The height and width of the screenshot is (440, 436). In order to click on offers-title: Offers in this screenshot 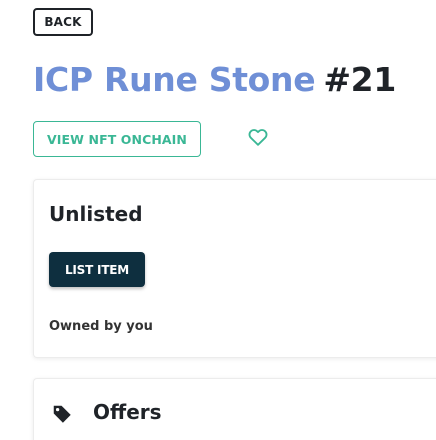, I will do `click(127, 412)`.